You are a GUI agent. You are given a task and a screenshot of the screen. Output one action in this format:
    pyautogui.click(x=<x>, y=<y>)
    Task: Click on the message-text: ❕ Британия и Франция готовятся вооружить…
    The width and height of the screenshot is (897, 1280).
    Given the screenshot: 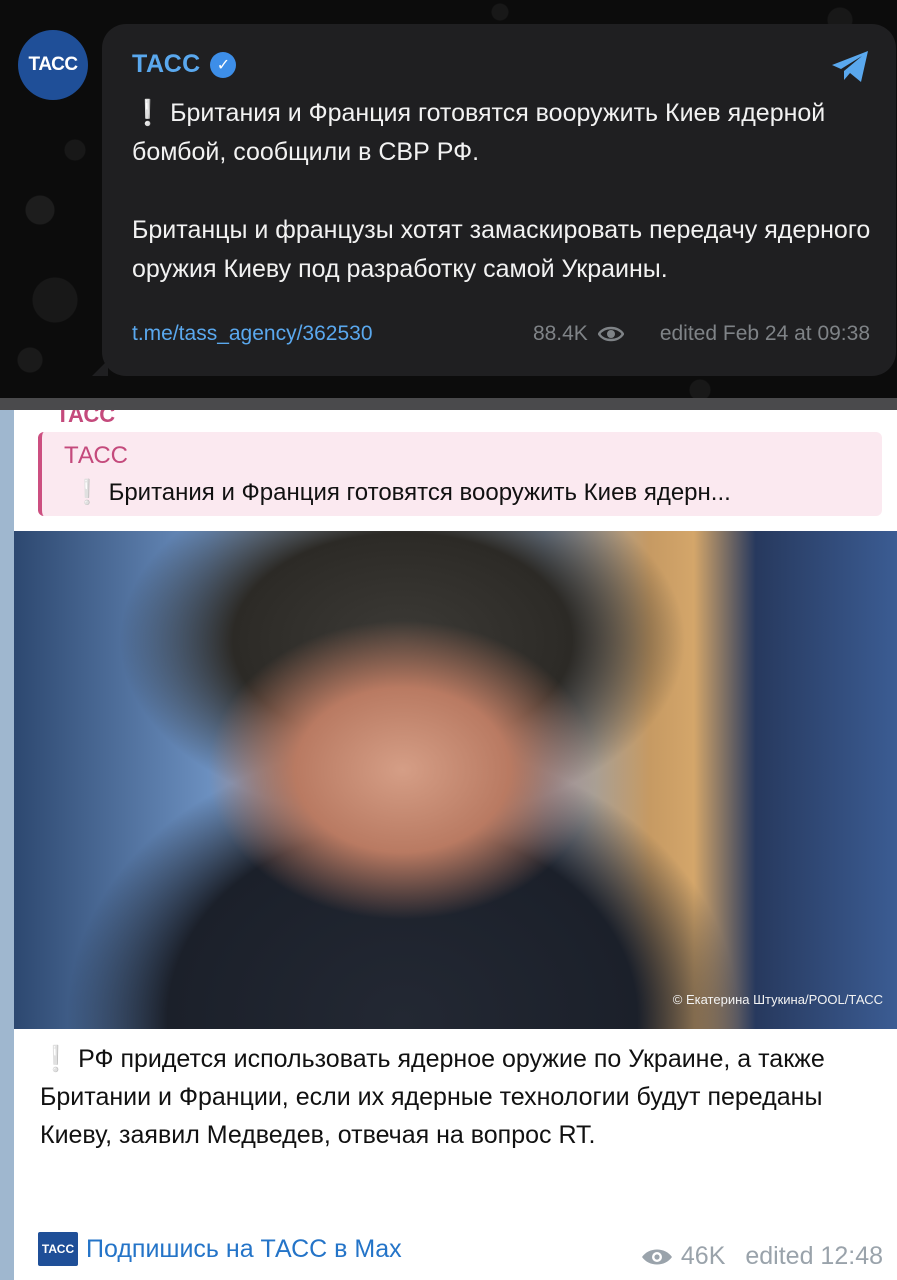 What is the action you would take?
    pyautogui.click(x=502, y=191)
    